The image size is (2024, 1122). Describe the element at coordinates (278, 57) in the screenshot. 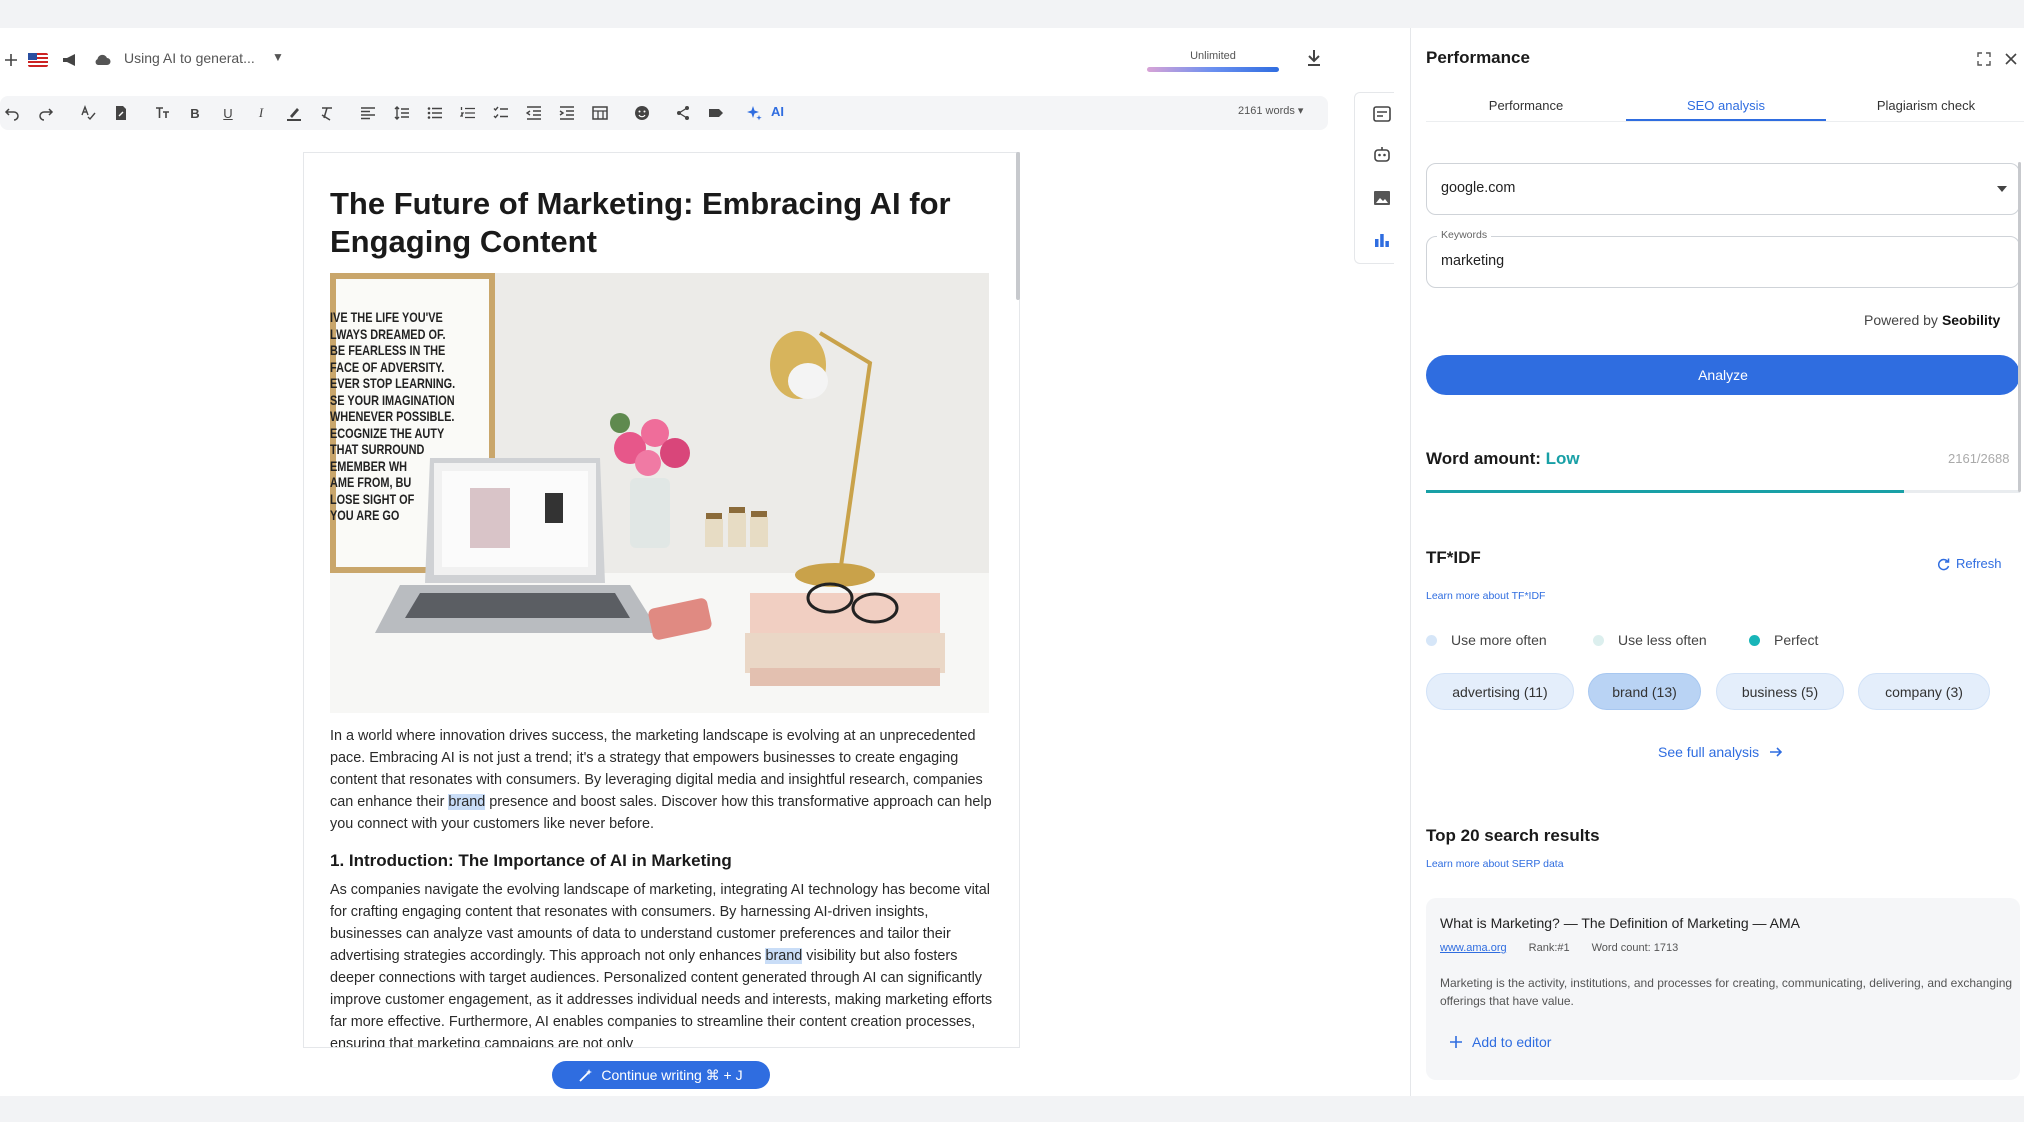

I see `status-dropdown-icon: ▼` at that location.